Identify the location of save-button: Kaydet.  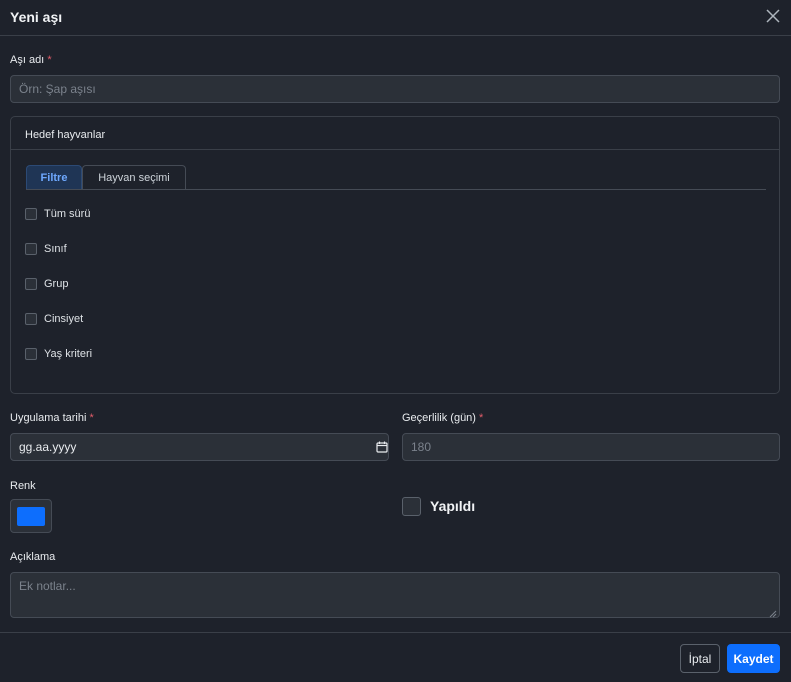
(753, 658).